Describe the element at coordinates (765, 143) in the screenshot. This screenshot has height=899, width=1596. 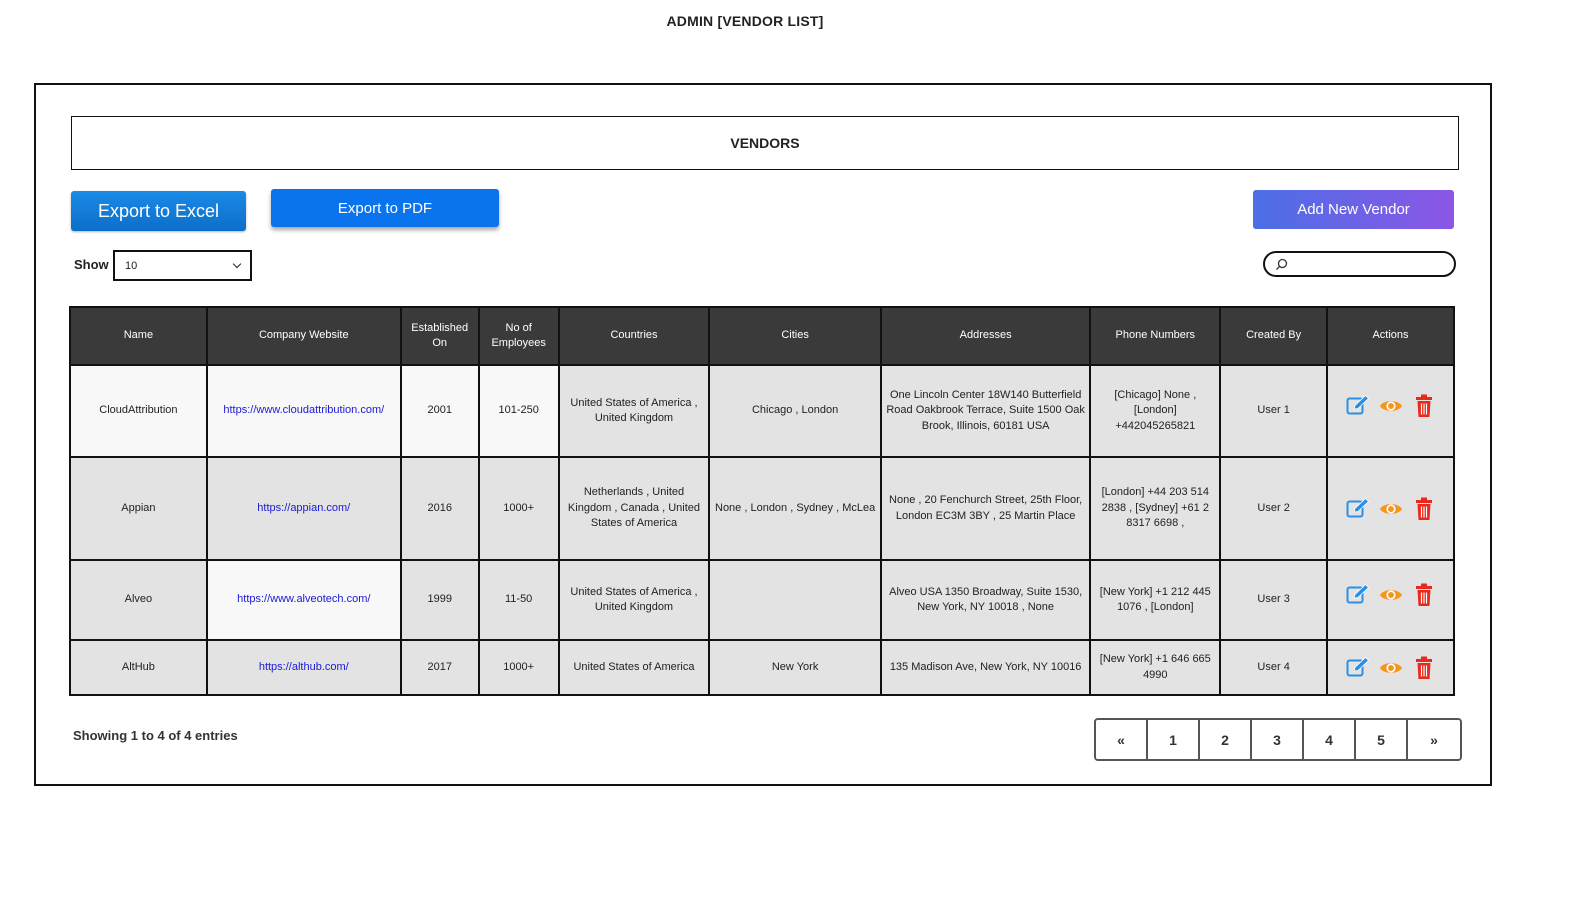
I see `vendors-section-title: VENDORS` at that location.